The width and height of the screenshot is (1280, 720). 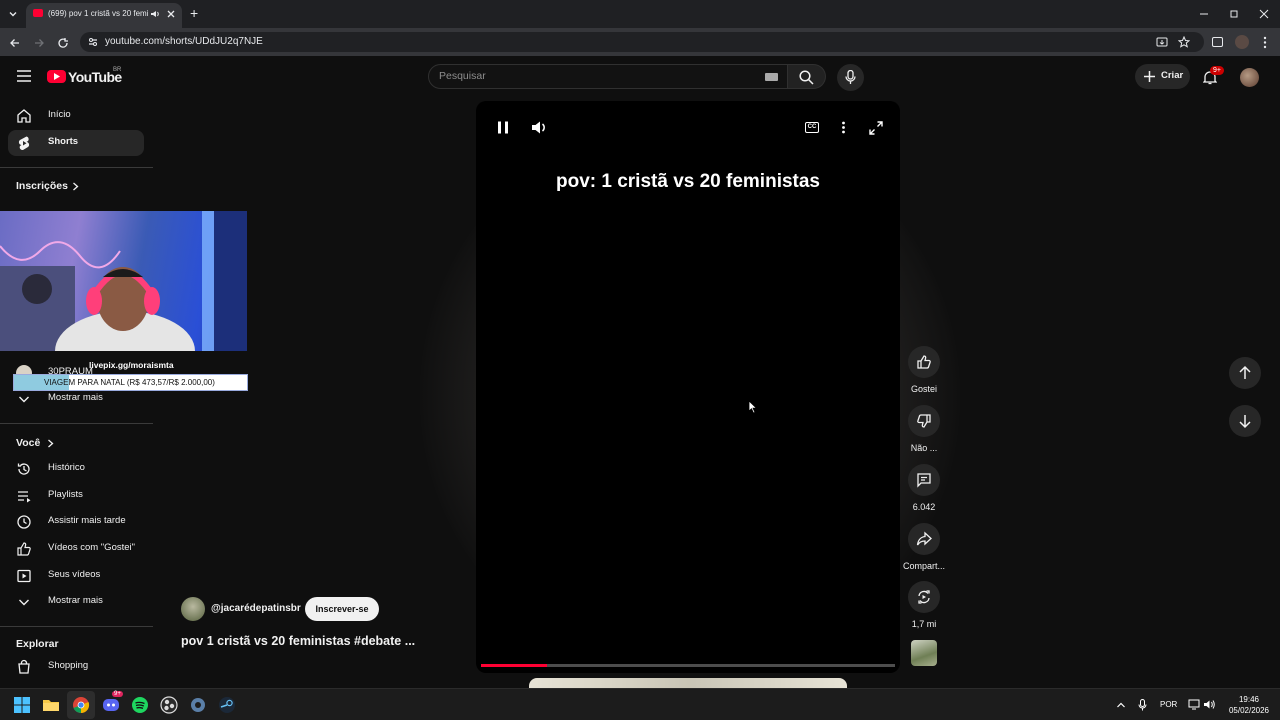 I want to click on audio-thumbnail, so click(x=924, y=653).